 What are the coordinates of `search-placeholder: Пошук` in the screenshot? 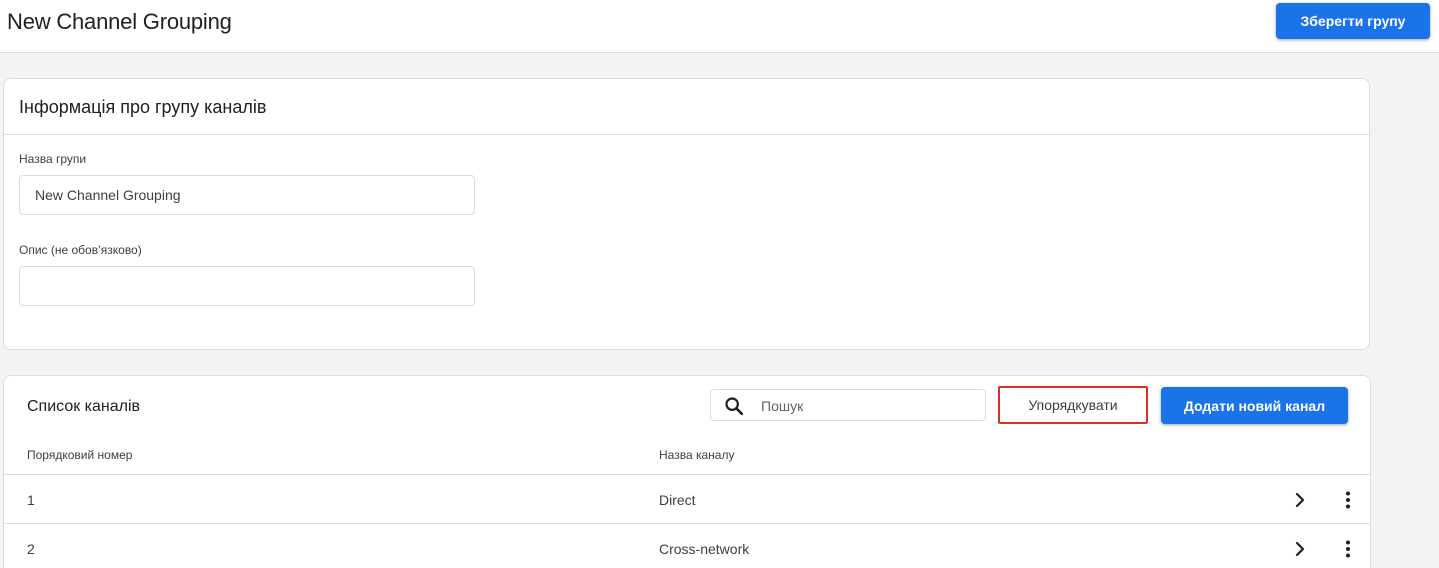 It's located at (782, 406).